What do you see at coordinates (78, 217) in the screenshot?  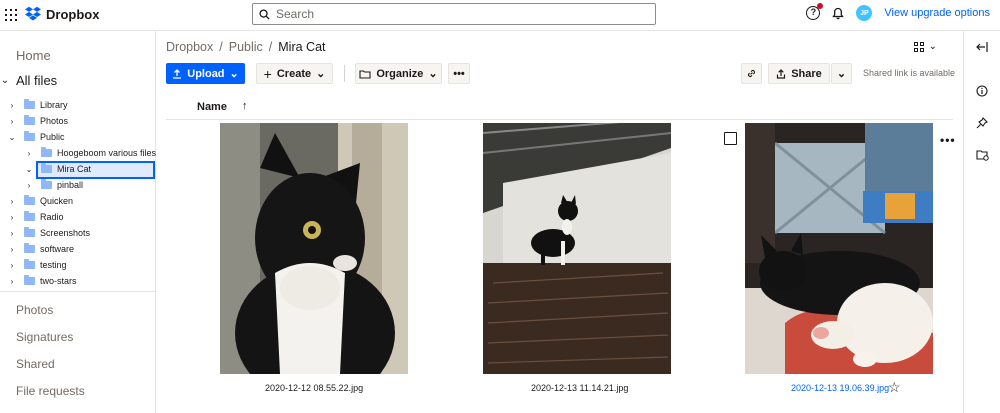 I see `tree-item-radio: › Radio` at bounding box center [78, 217].